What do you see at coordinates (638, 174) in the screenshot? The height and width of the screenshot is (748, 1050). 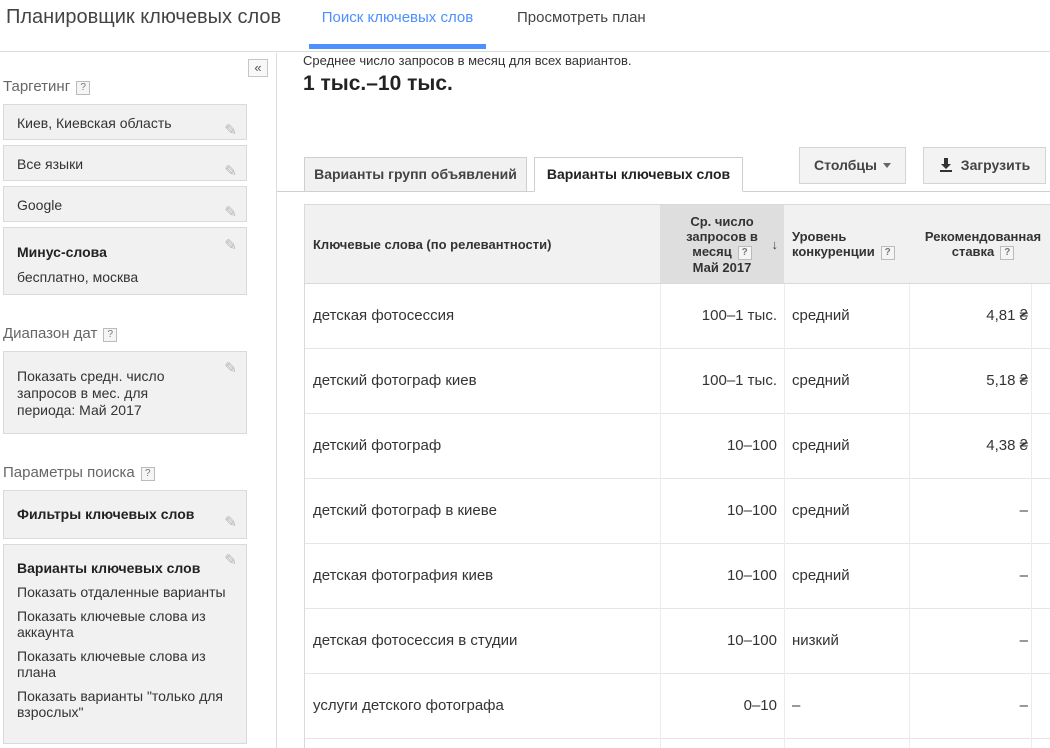 I see `tab-keyword-ideas: Варианты ключевых слов` at bounding box center [638, 174].